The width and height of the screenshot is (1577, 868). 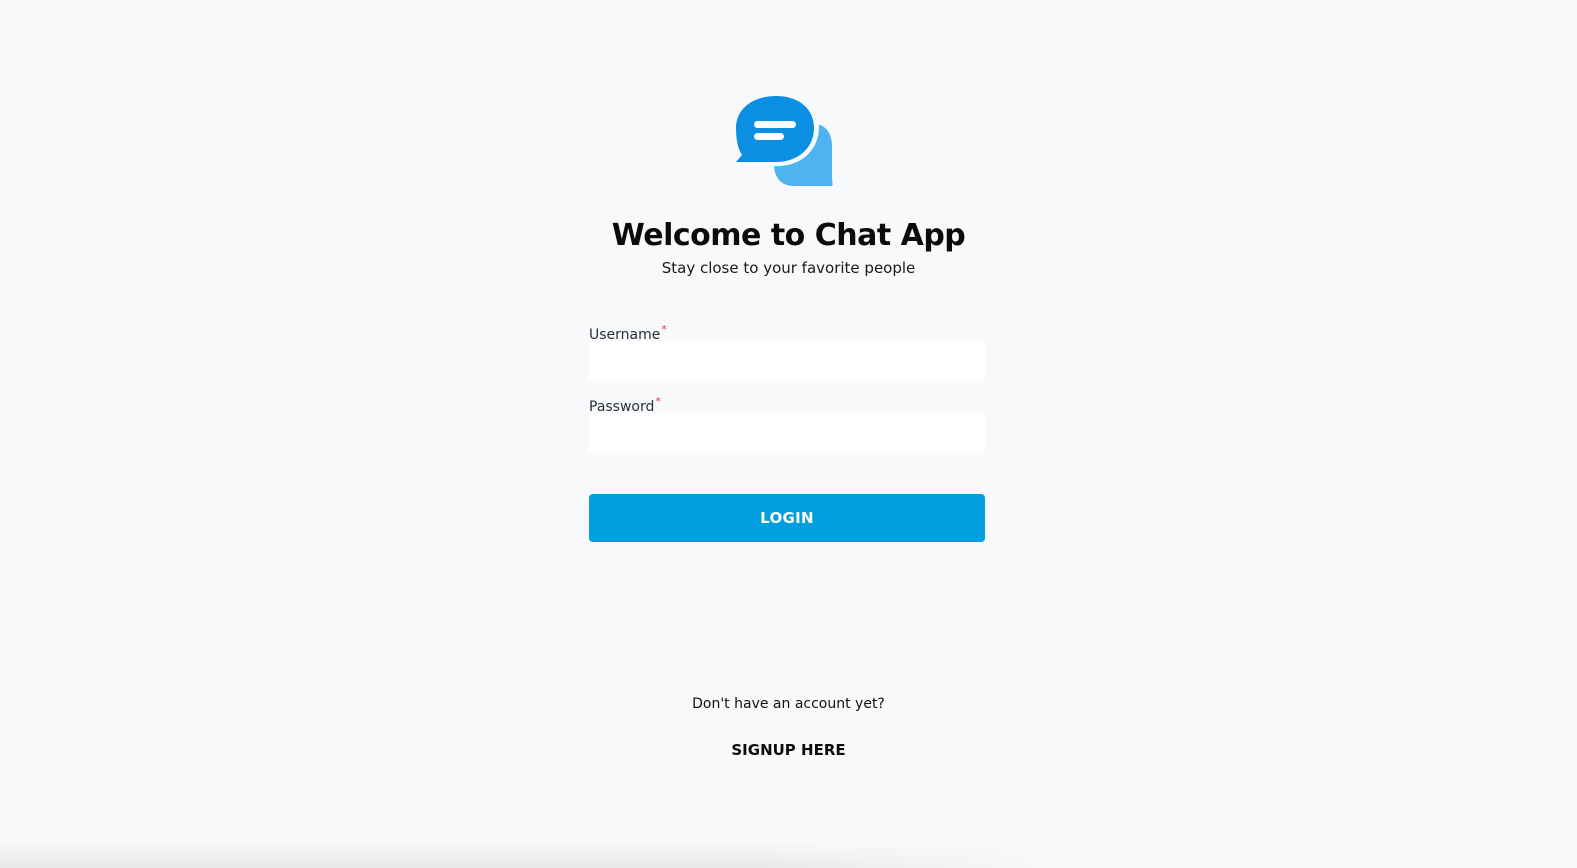 I want to click on chat-bubbles-icon, so click(x=783, y=140).